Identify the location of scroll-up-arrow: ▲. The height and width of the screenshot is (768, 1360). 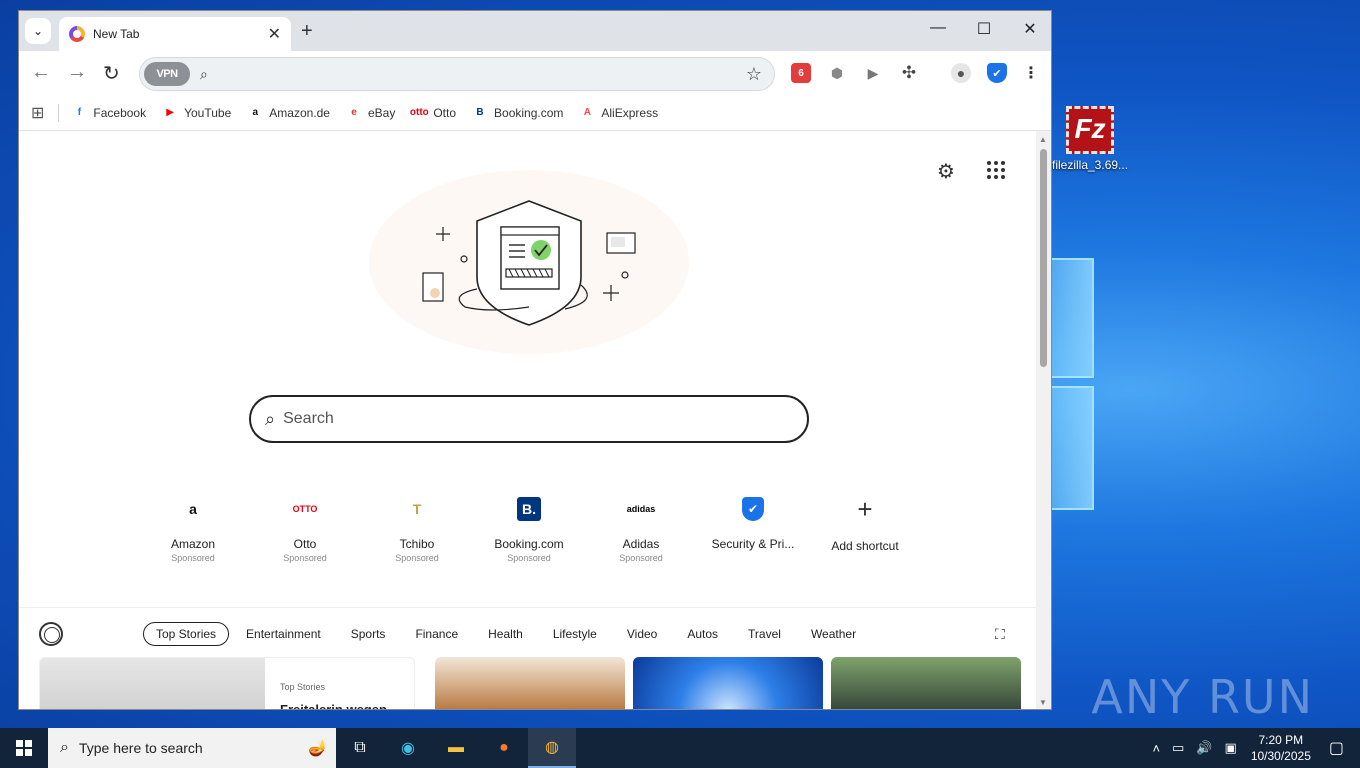
(1043, 139).